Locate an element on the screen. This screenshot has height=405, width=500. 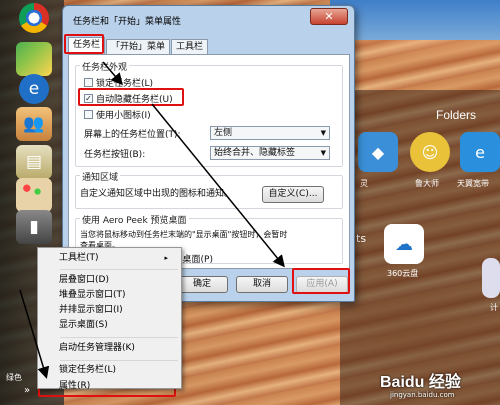
tab-start-menu: 「开始」菜单 is located at coordinates (138, 47).